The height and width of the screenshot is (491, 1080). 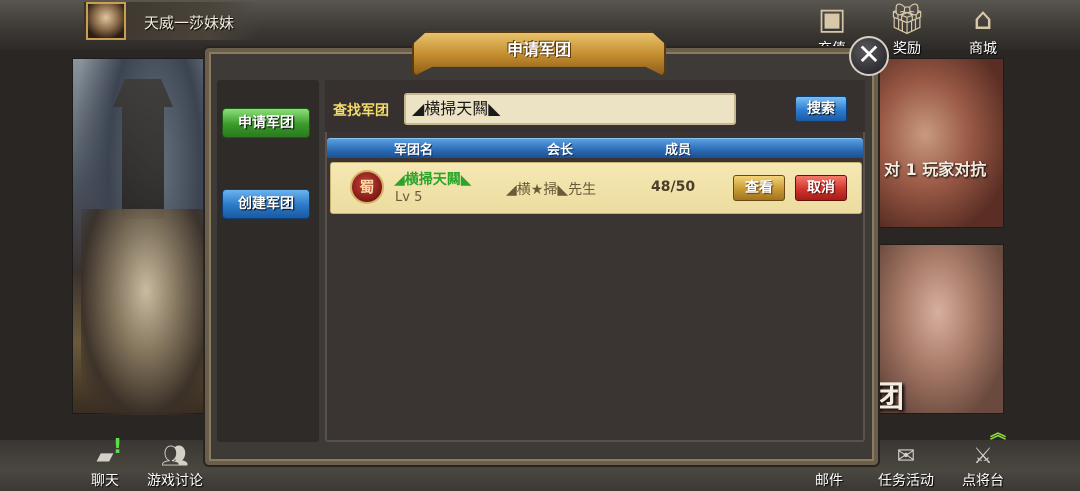 What do you see at coordinates (673, 187) in the screenshot?
I see `member-count: 48/50` at bounding box center [673, 187].